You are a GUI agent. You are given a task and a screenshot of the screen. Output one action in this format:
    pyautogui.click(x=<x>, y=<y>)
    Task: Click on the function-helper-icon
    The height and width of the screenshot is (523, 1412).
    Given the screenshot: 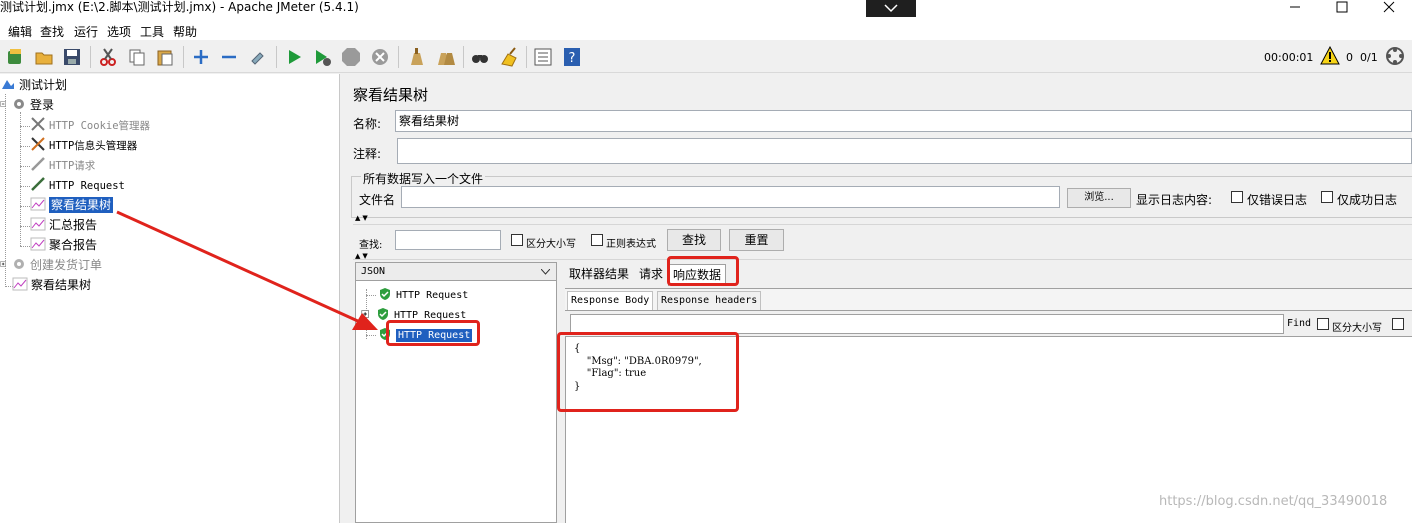 What is the action you would take?
    pyautogui.click(x=543, y=57)
    